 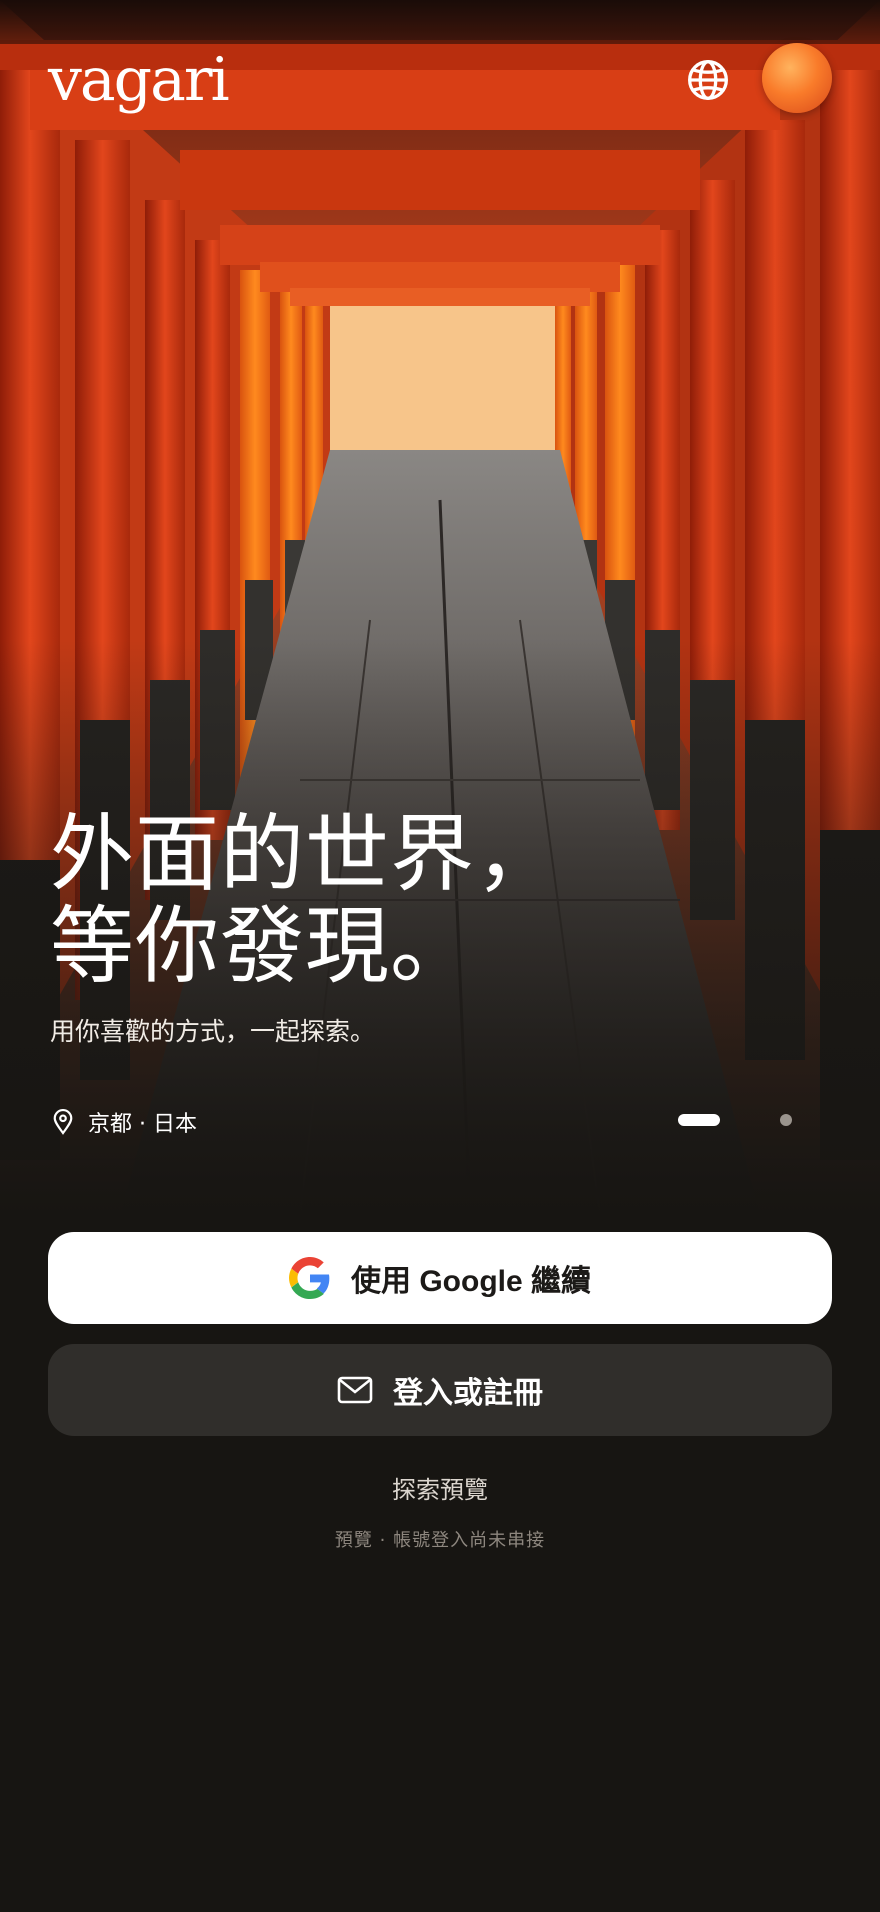 What do you see at coordinates (305, 854) in the screenshot?
I see `headline-line-1: 外面的世界，` at bounding box center [305, 854].